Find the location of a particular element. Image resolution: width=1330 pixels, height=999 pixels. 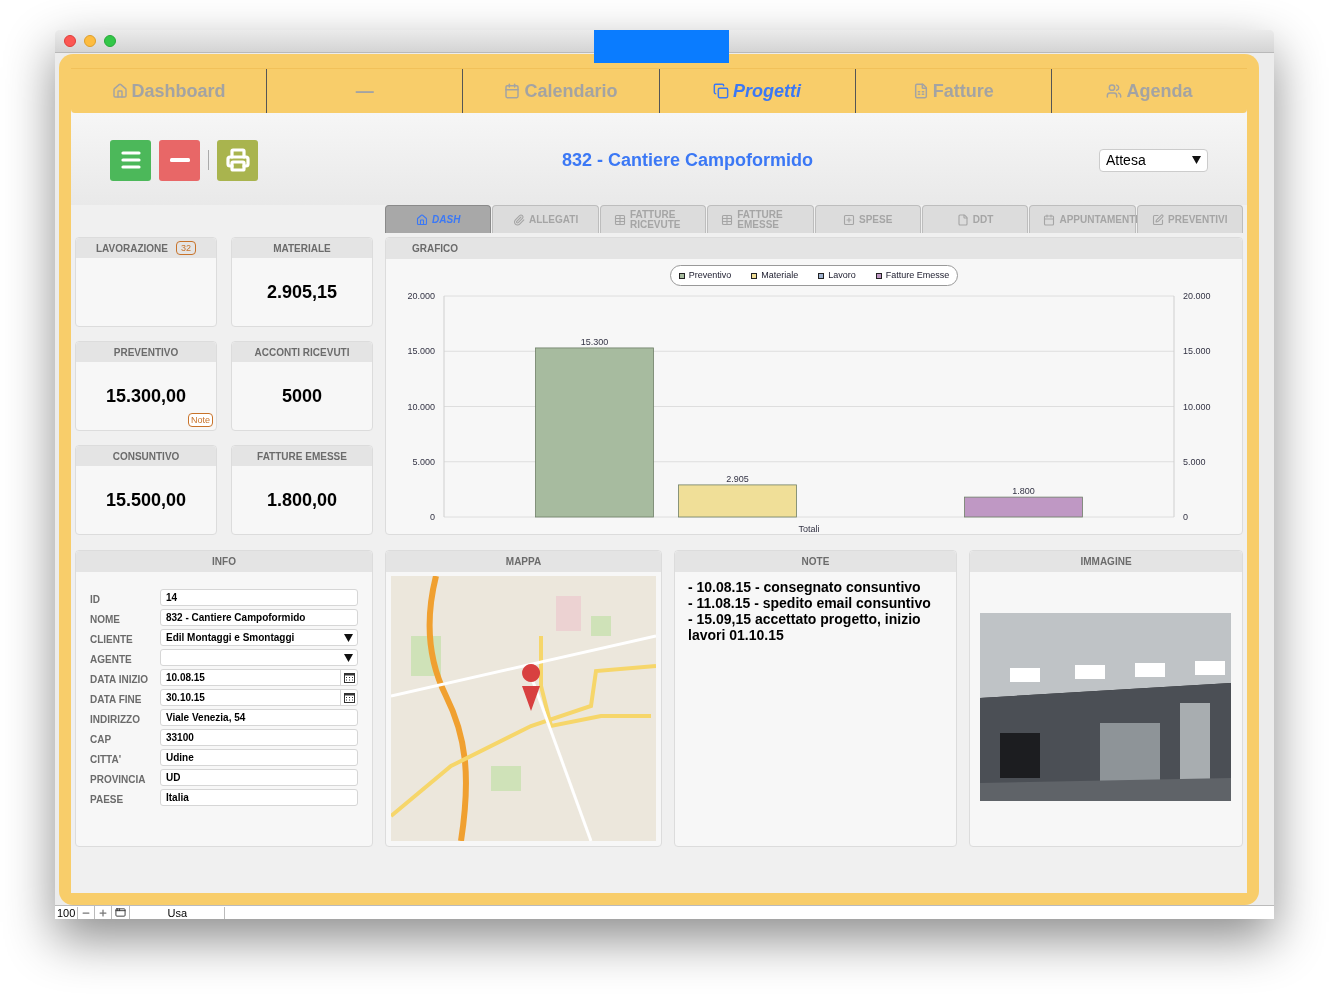

minus-icon is located at coordinates (179, 160).